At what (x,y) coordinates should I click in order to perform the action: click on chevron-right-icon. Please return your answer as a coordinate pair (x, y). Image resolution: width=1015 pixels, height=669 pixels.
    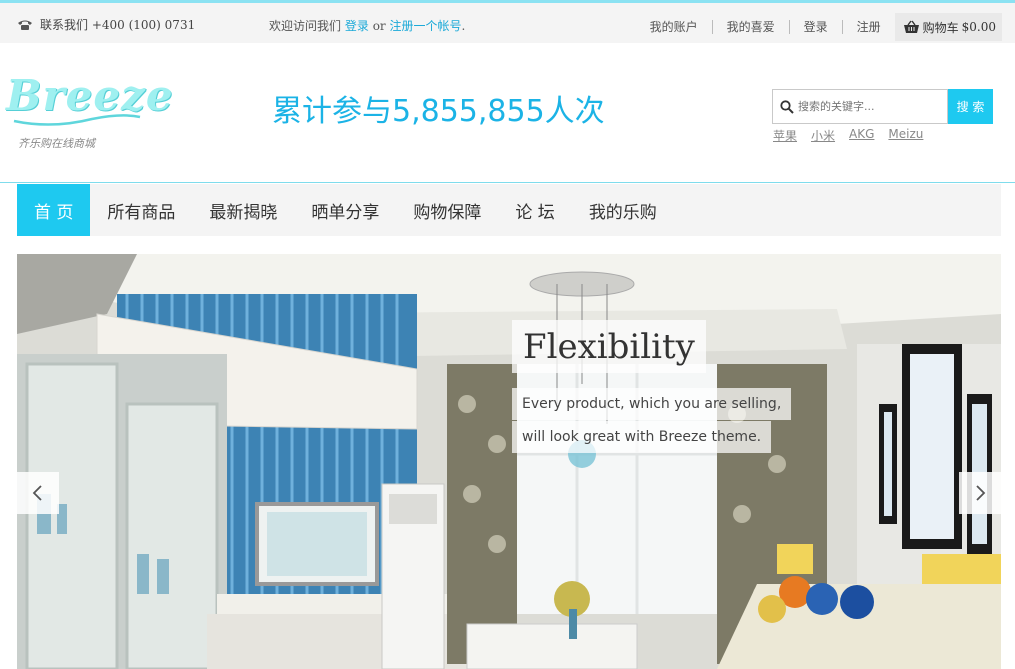
    Looking at the image, I should click on (981, 493).